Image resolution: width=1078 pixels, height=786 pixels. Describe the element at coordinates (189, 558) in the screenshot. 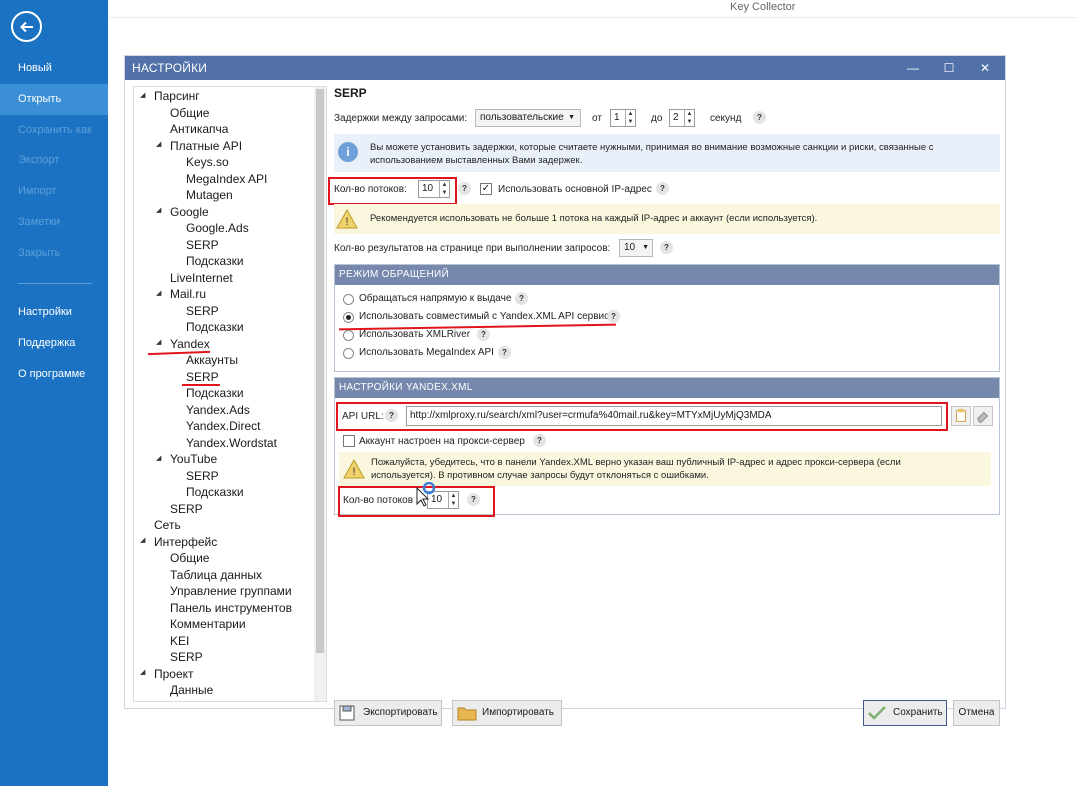

I see `tree-item-interface-general: Общие` at that location.